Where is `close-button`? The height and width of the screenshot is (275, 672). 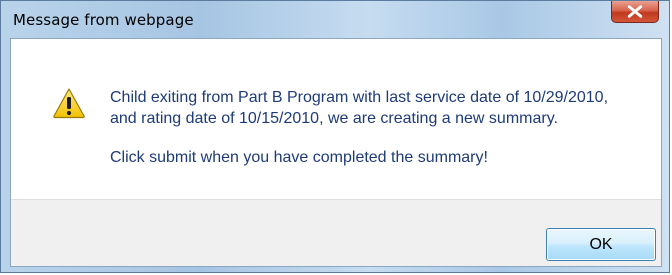
close-button is located at coordinates (635, 12).